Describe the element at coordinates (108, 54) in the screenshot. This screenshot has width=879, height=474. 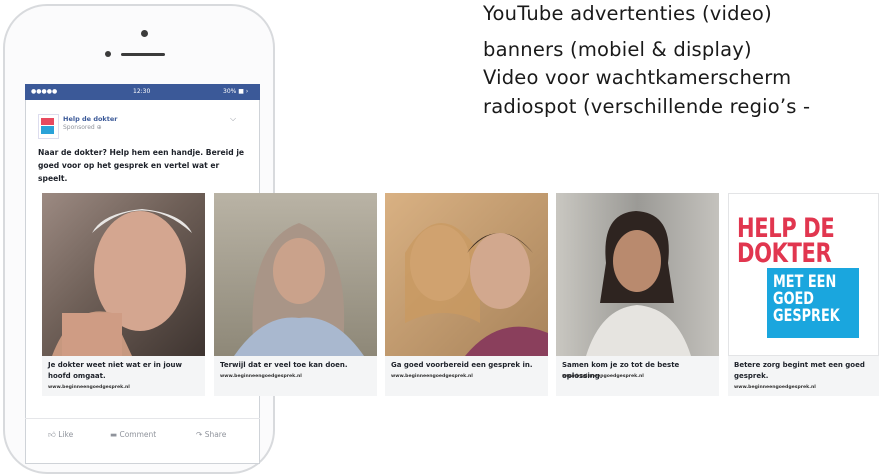
I see `phone-sensor` at that location.